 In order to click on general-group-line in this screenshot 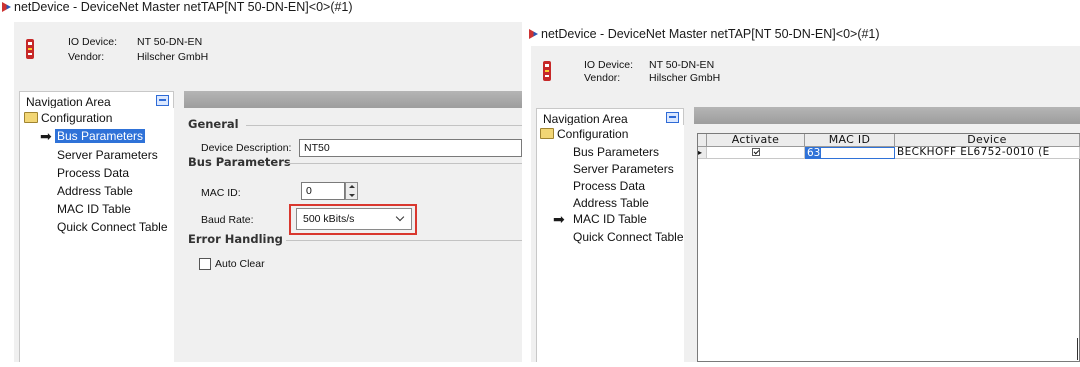, I will do `click(384, 125)`.